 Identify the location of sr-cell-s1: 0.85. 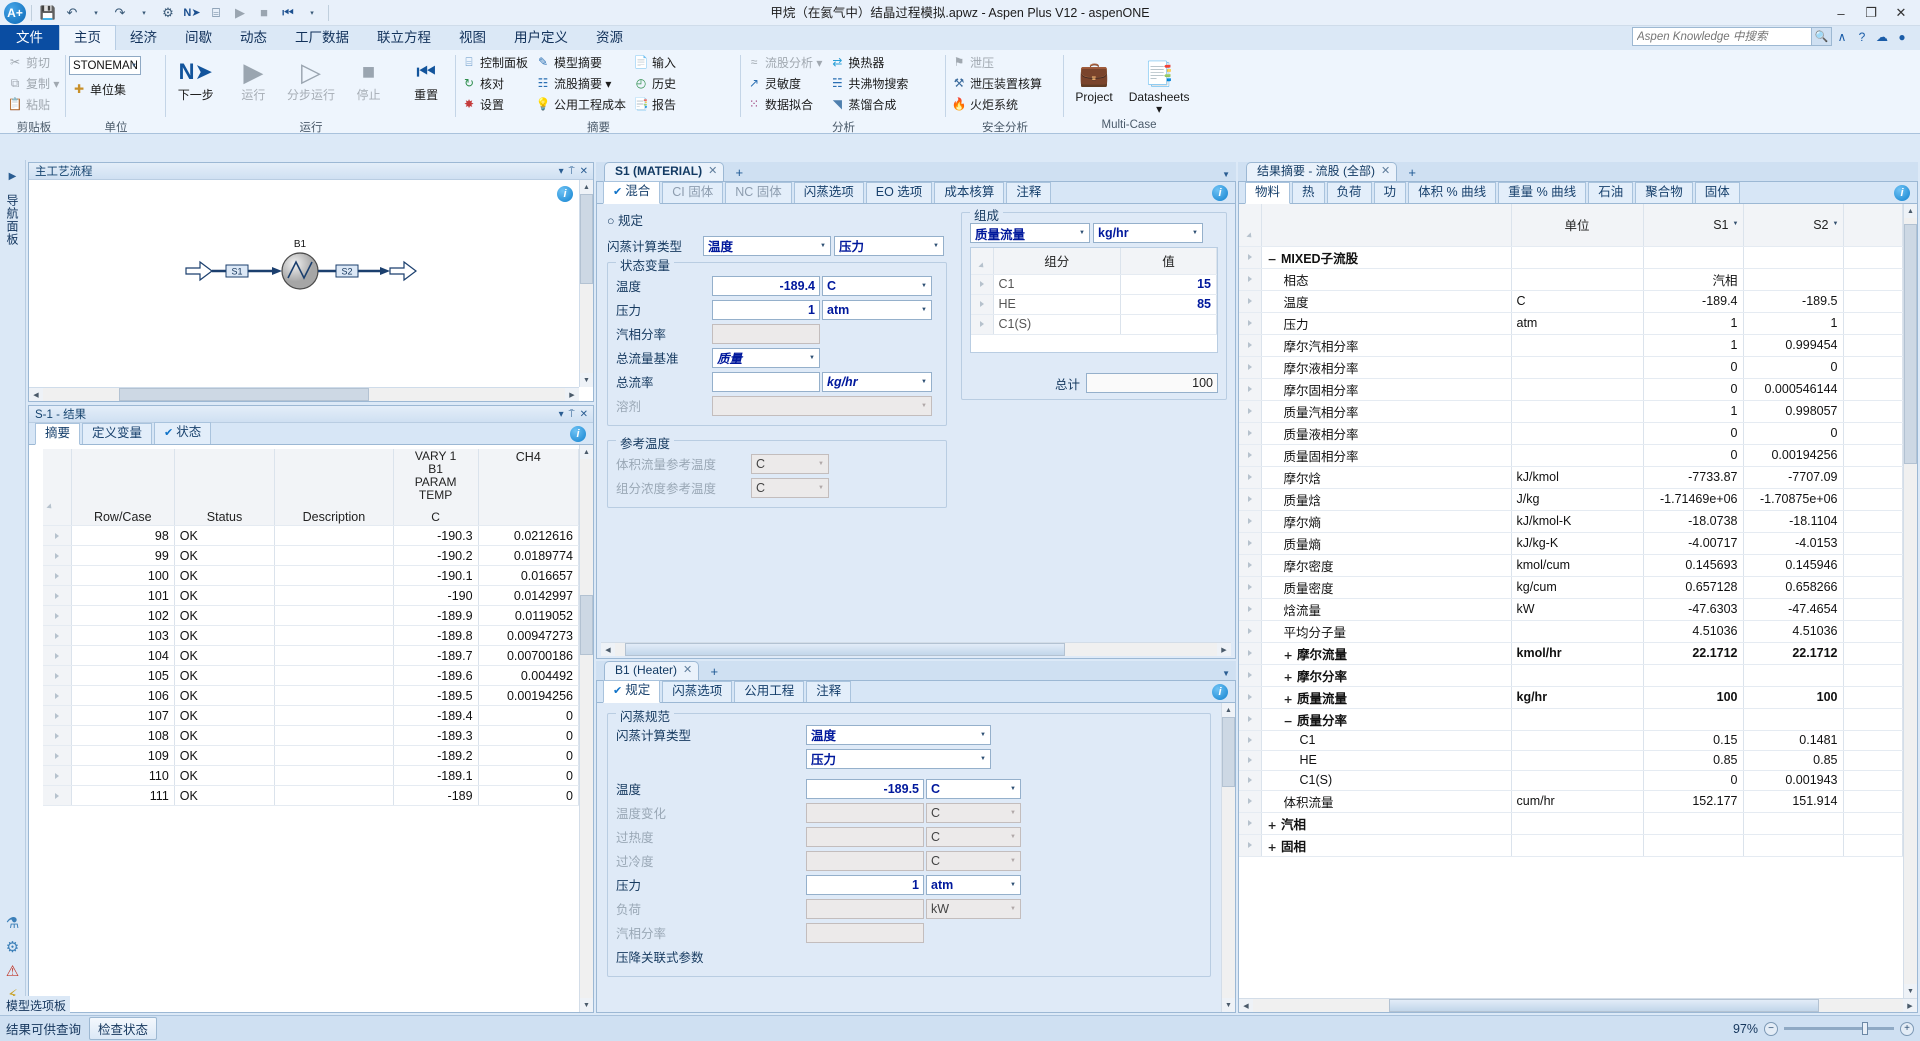
(1693, 760).